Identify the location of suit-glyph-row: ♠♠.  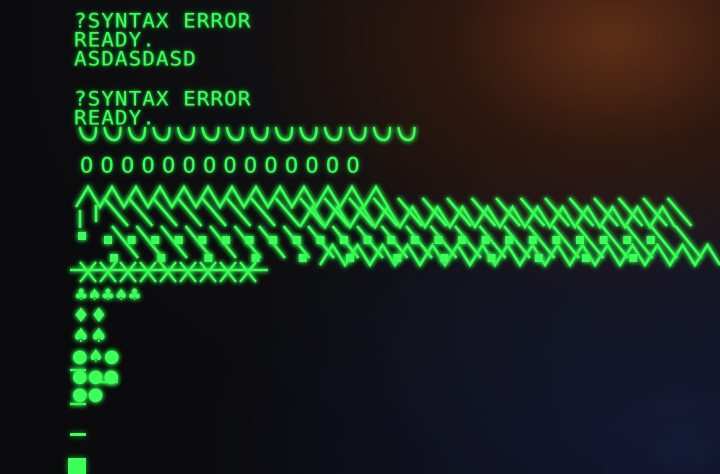
(90, 335).